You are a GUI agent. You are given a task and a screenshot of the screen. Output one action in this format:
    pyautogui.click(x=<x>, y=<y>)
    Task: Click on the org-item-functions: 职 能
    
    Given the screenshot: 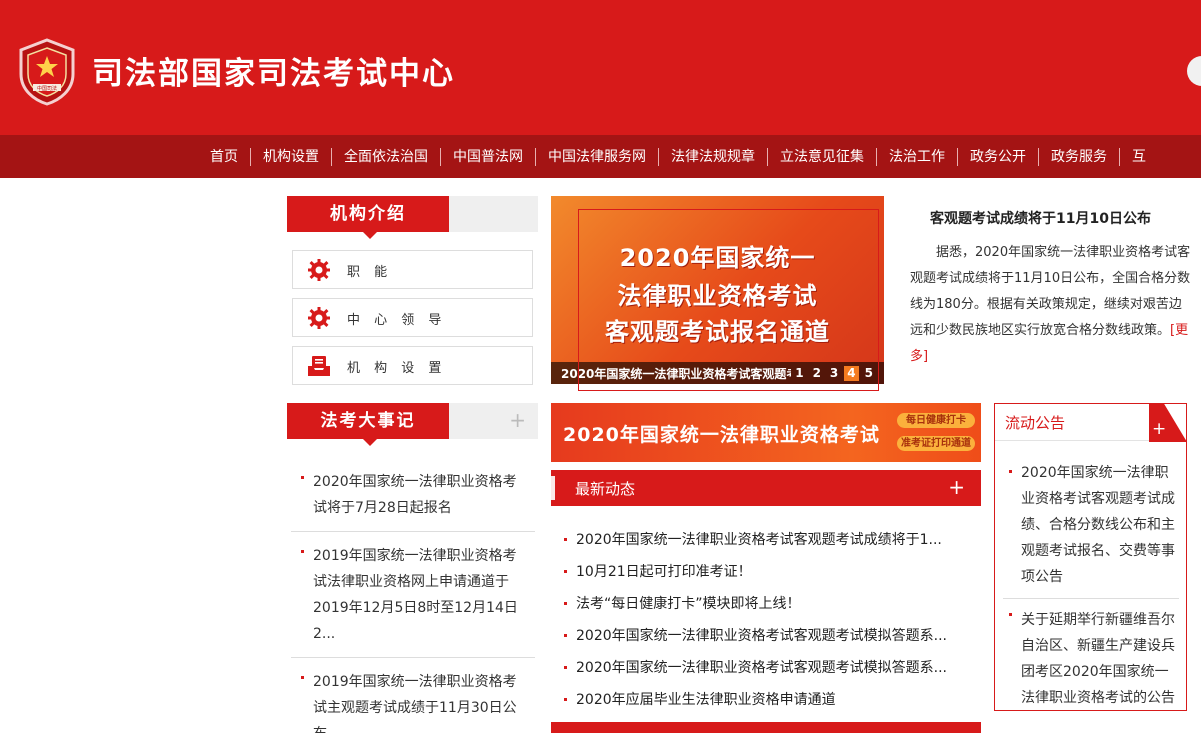 What is the action you would take?
    pyautogui.click(x=412, y=269)
    